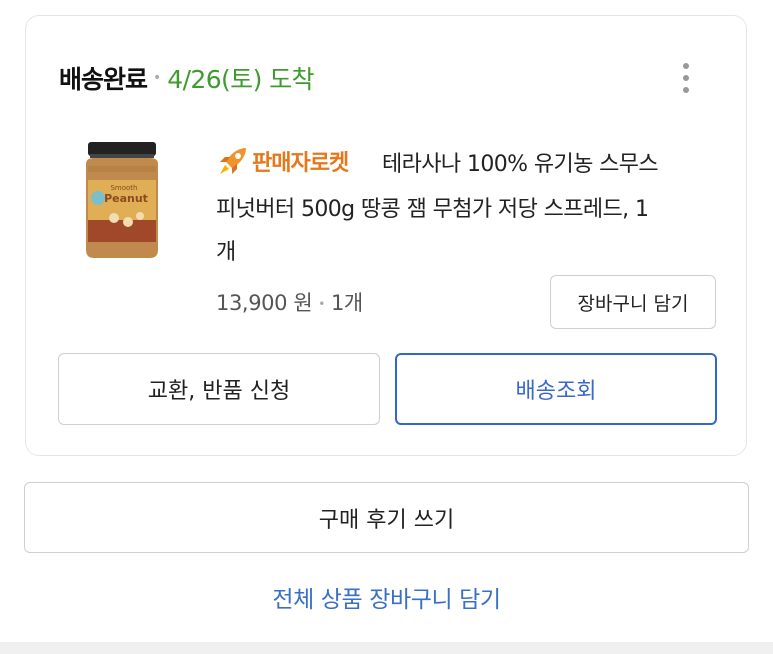  Describe the element at coordinates (103, 79) in the screenshot. I see `delivery-status-label: 배송완료` at that location.